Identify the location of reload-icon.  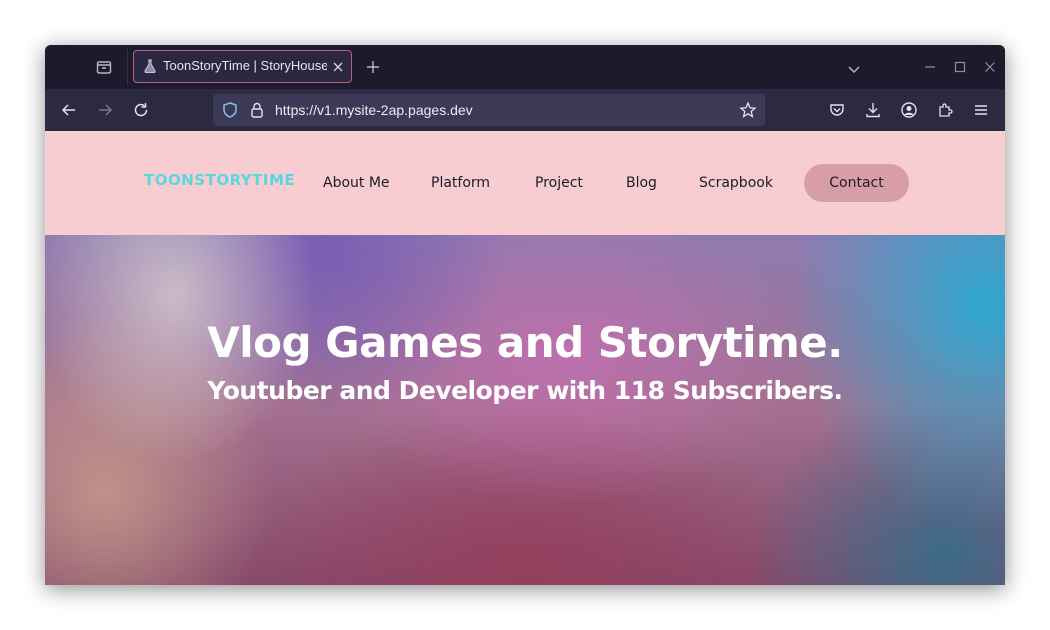
(141, 110).